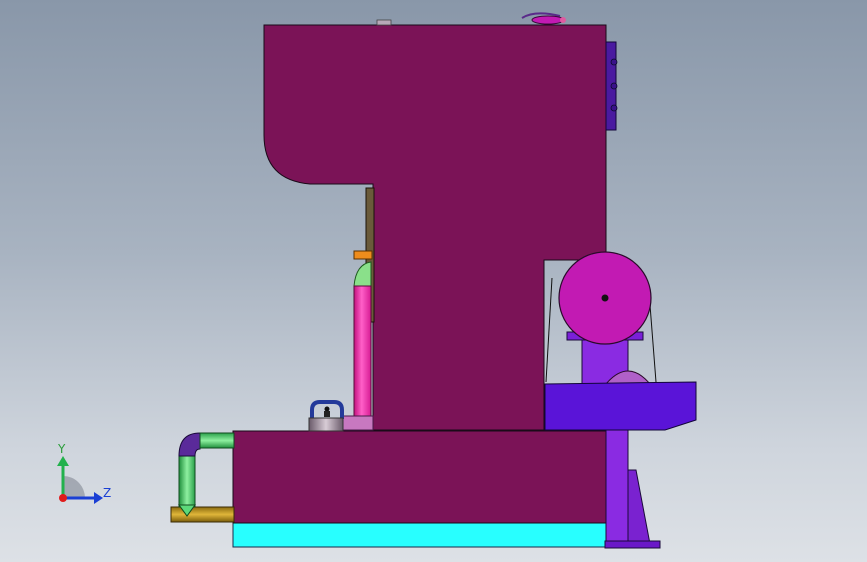 This screenshot has height=562, width=867. I want to click on press-base, so click(419, 477).